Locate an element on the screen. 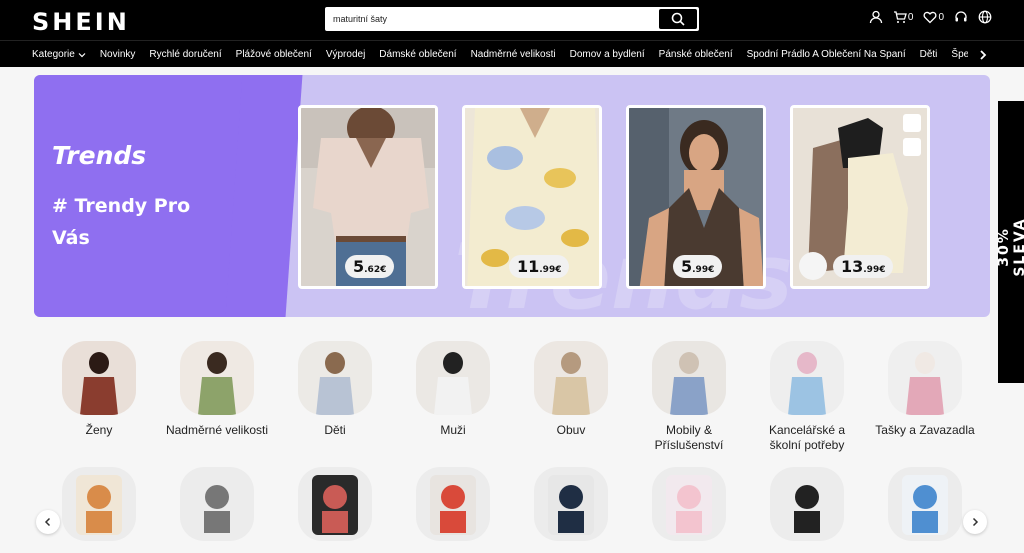 The width and height of the screenshot is (1024, 553). nav-item: Kategorie is located at coordinates (59, 54).